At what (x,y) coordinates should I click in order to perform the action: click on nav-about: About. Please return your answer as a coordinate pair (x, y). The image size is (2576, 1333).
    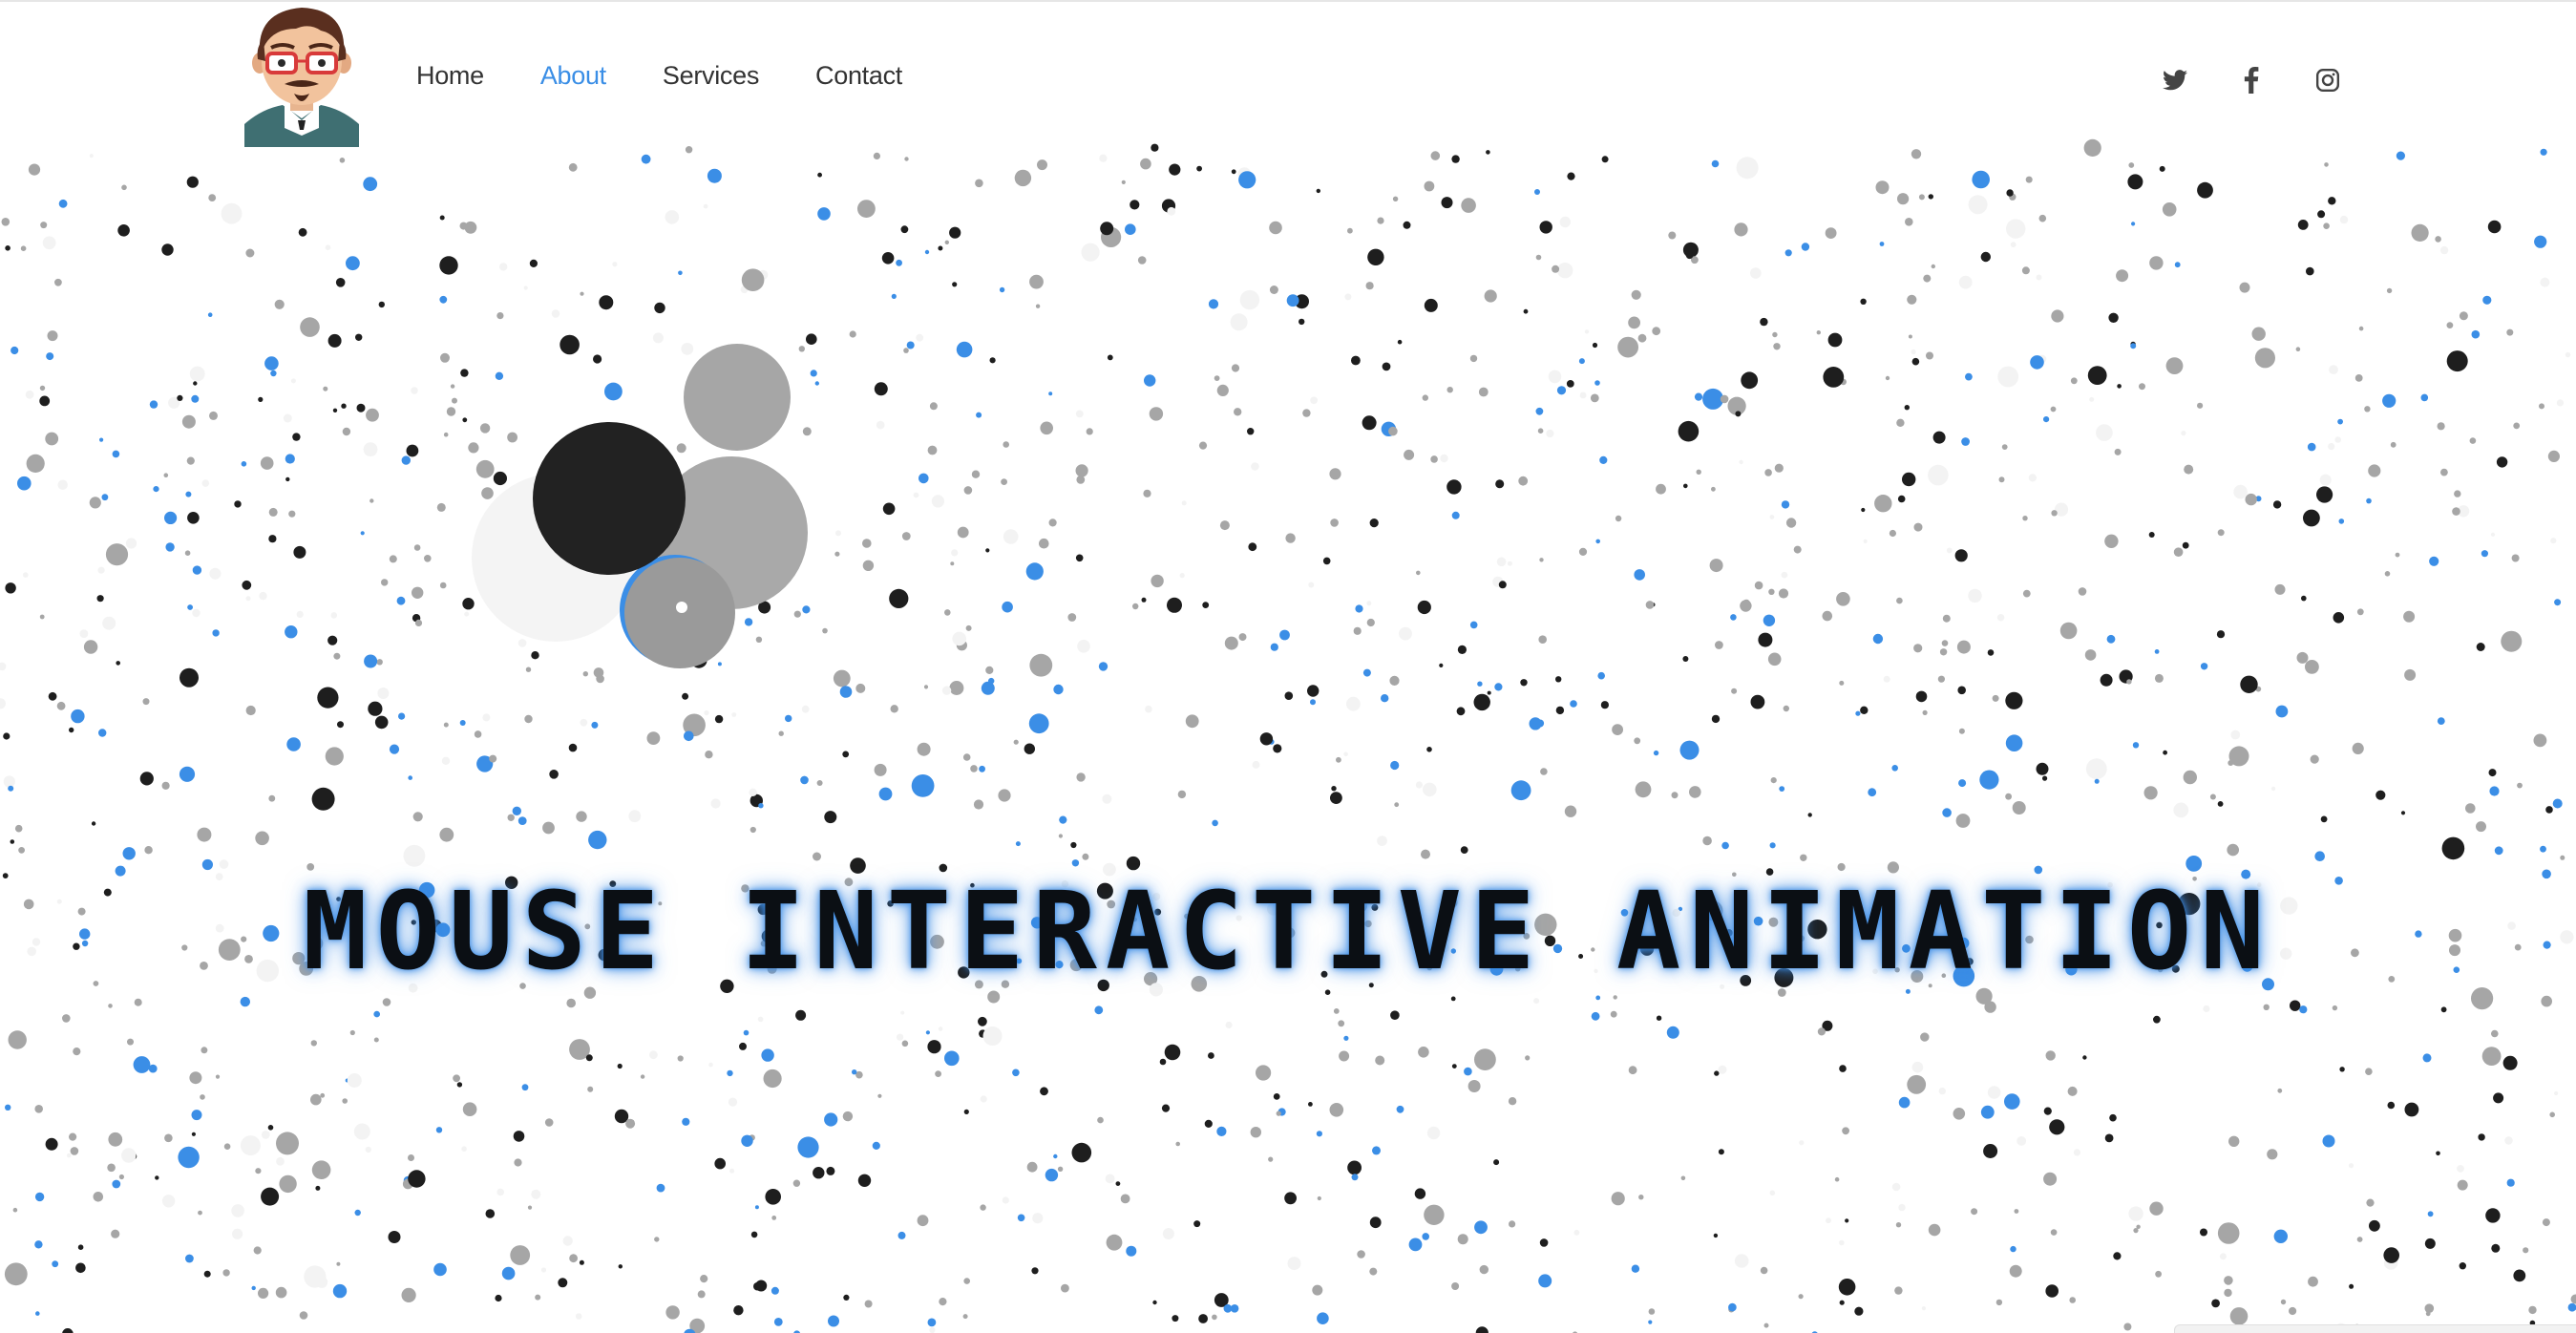
    Looking at the image, I should click on (573, 76).